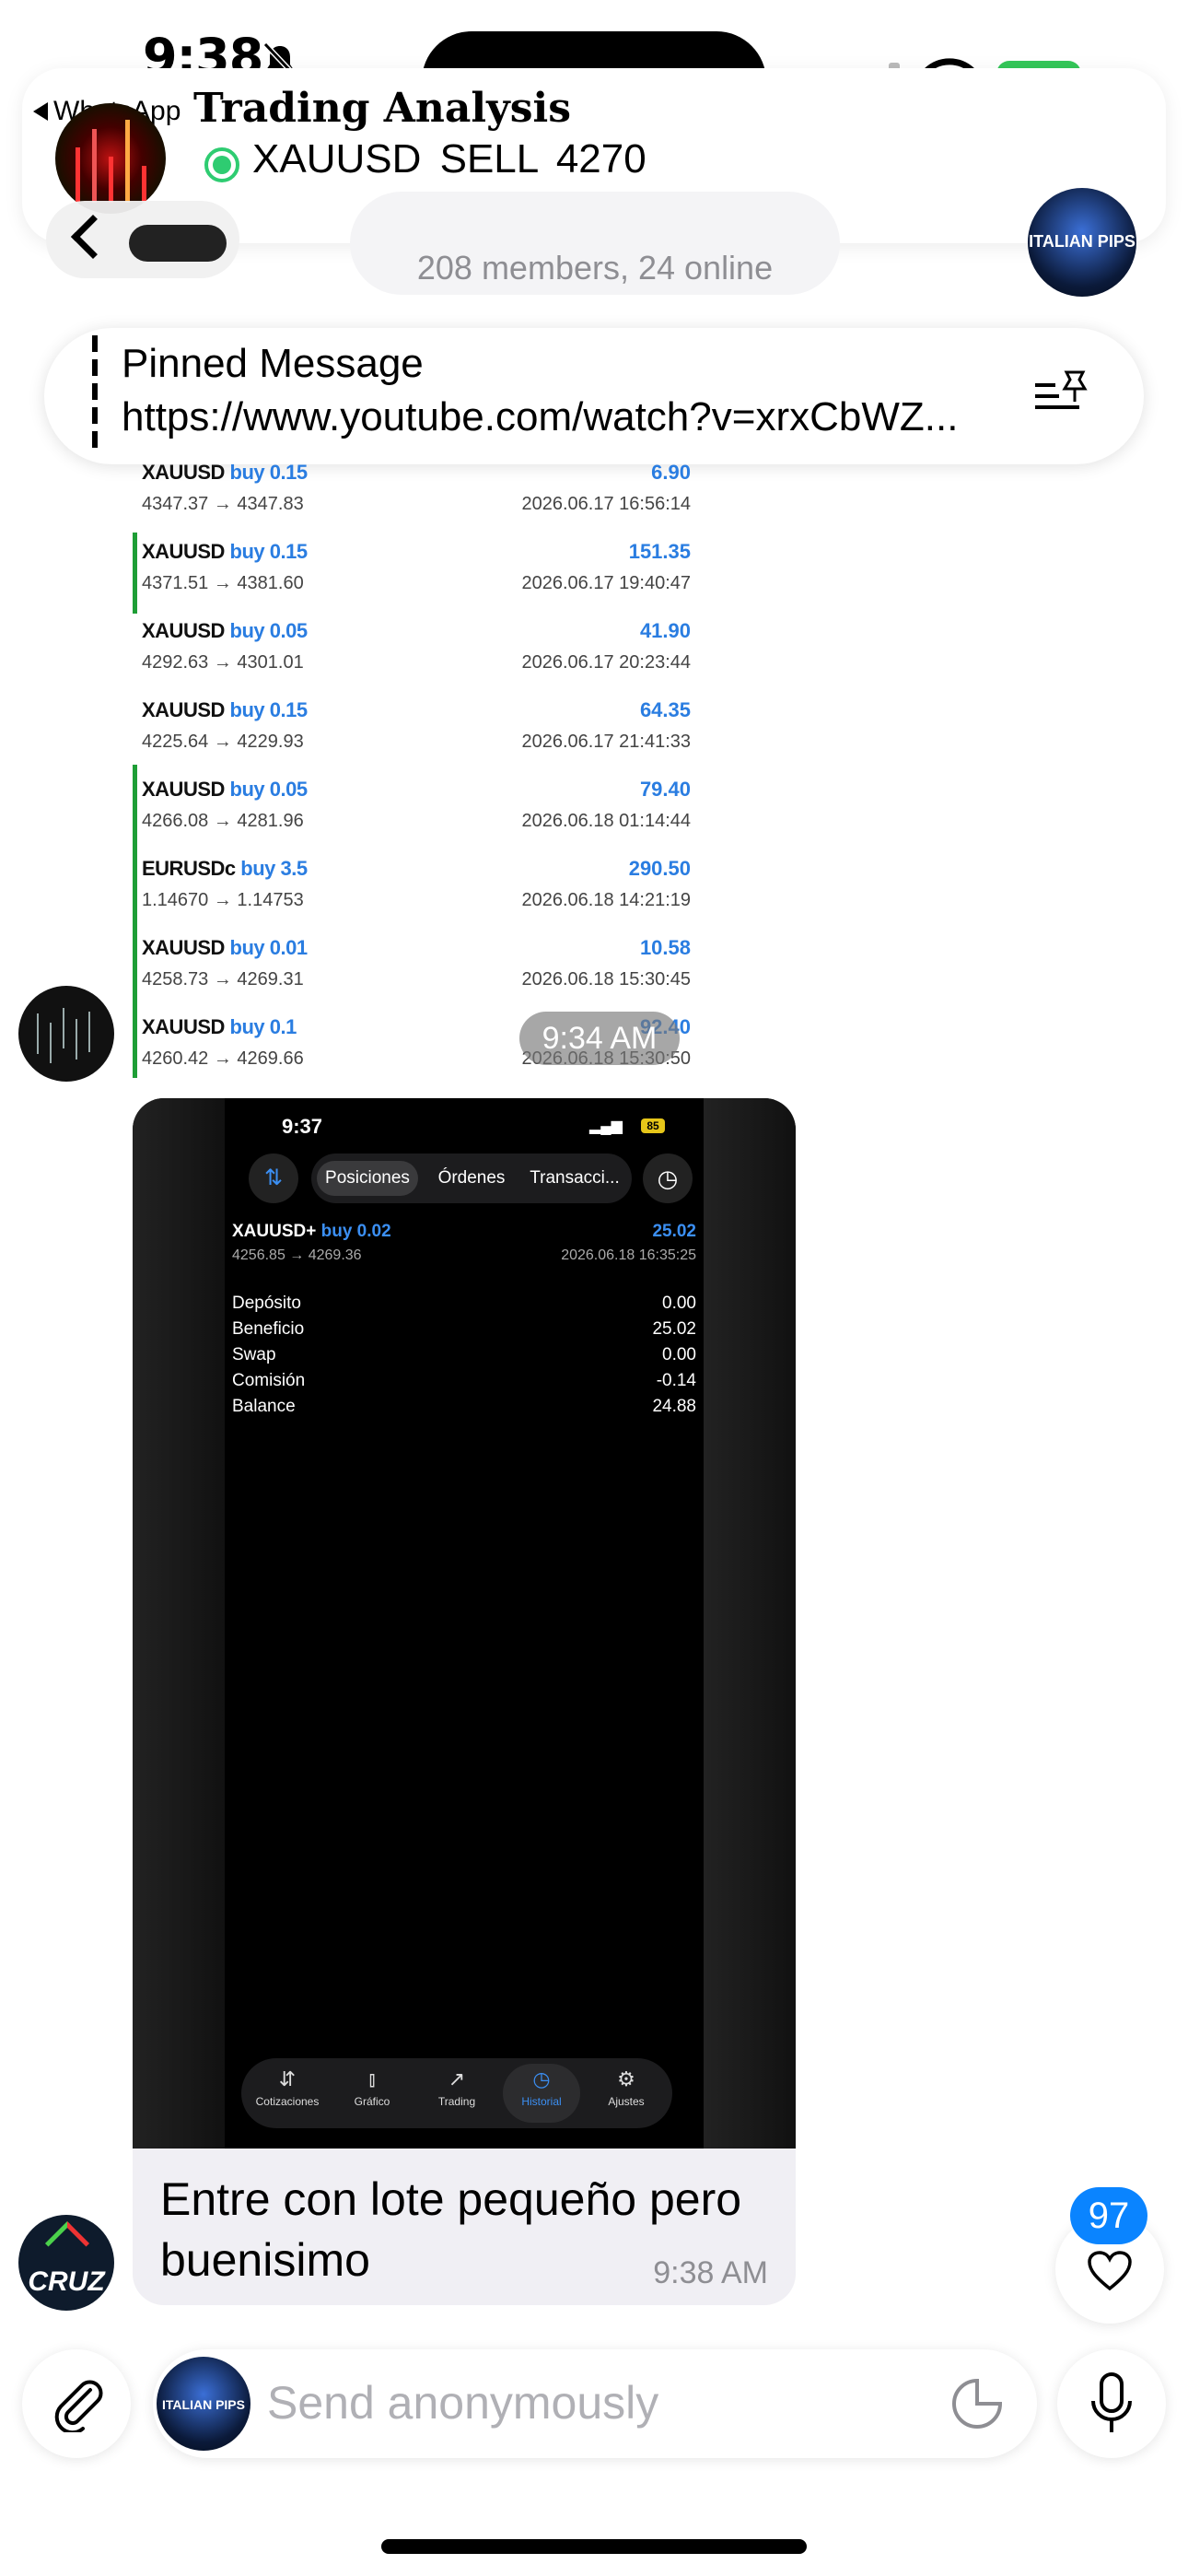  What do you see at coordinates (674, 1231) in the screenshot?
I see `ss-trade-profit: 25.02` at bounding box center [674, 1231].